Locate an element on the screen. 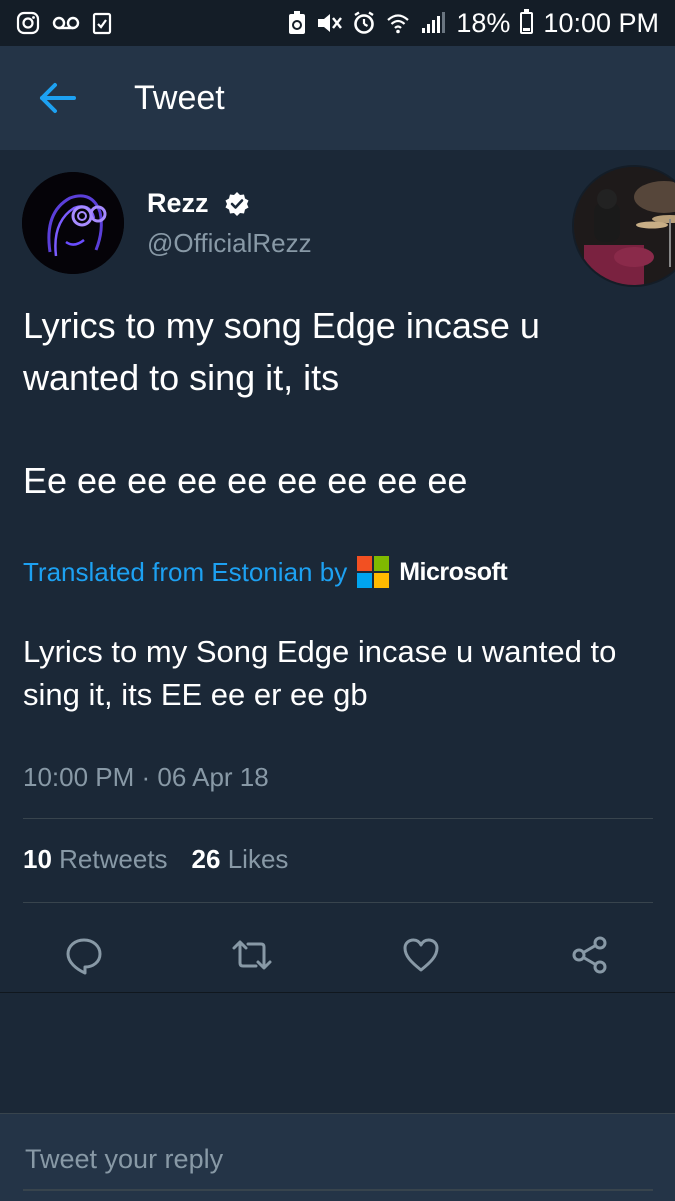 This screenshot has height=1201, width=675. author-avatar is located at coordinates (73, 223).